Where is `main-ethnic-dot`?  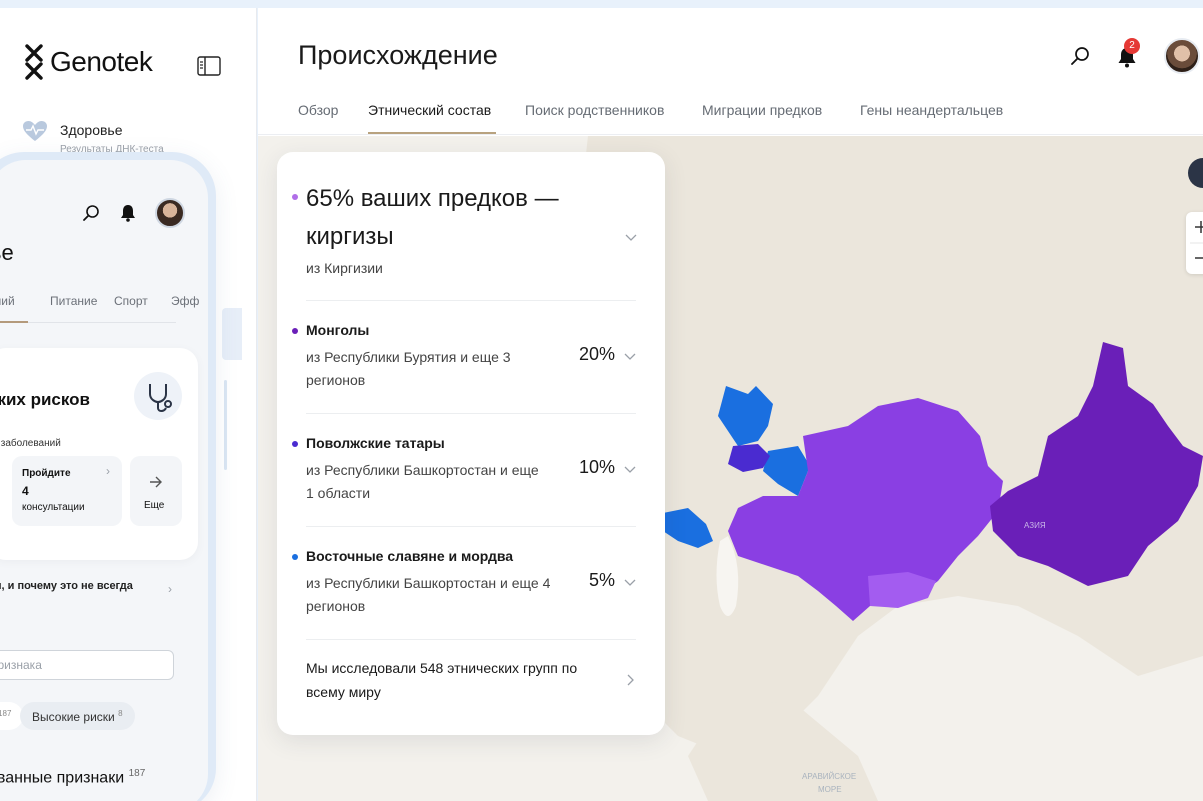
main-ethnic-dot is located at coordinates (295, 197).